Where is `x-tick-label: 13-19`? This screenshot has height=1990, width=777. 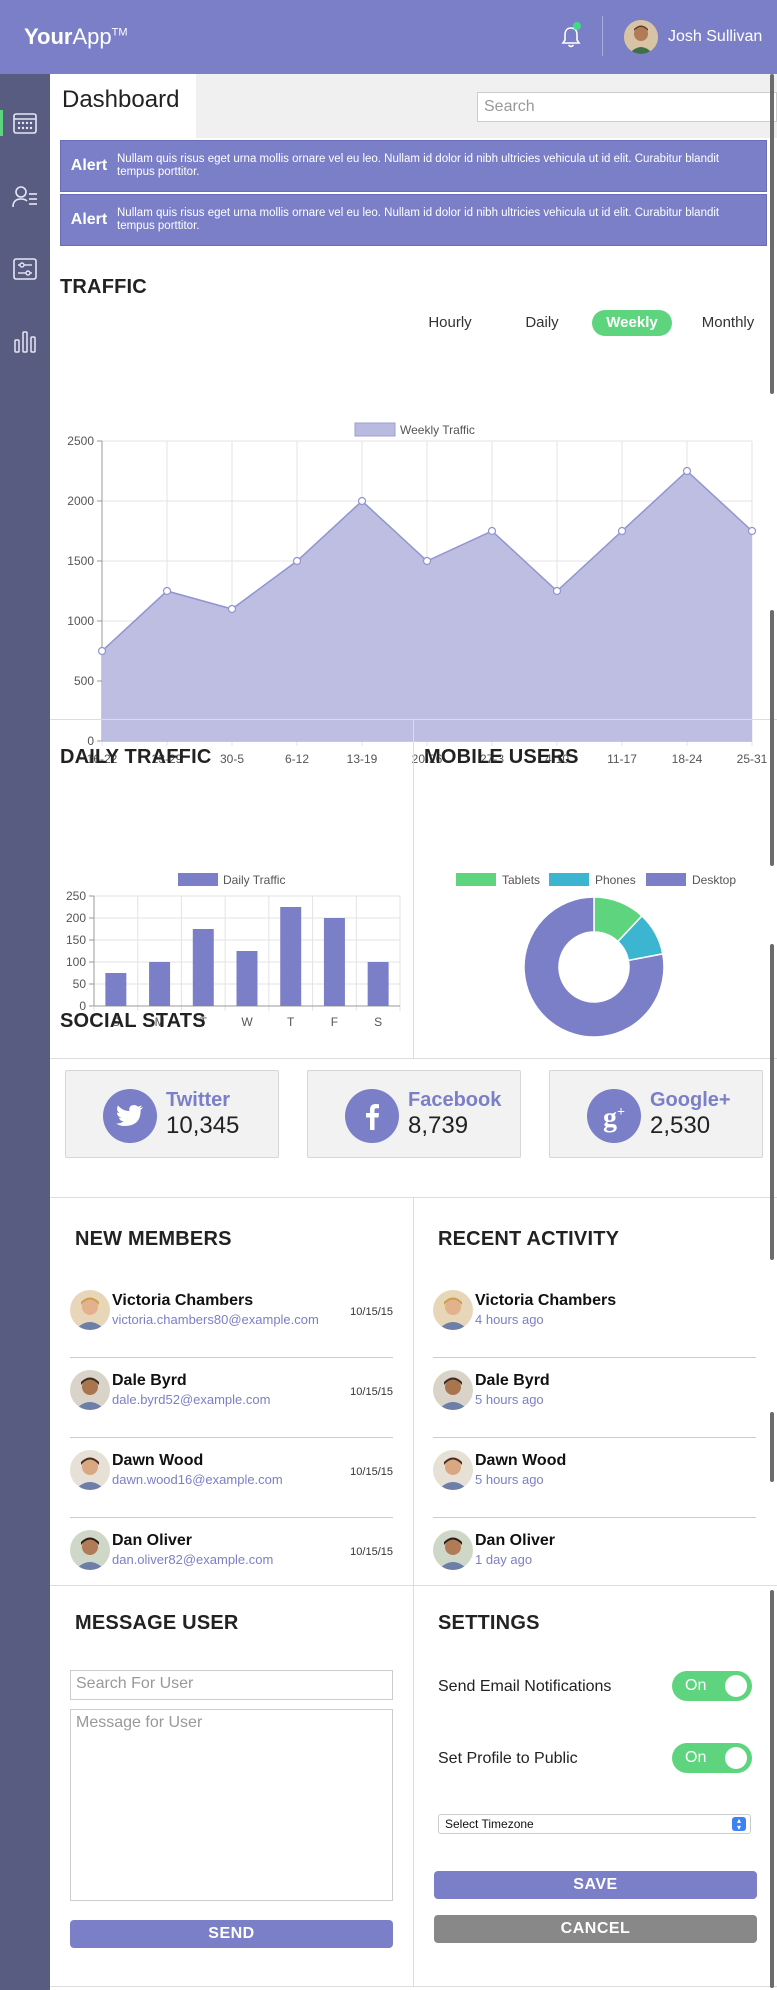
x-tick-label: 13-19 is located at coordinates (362, 758).